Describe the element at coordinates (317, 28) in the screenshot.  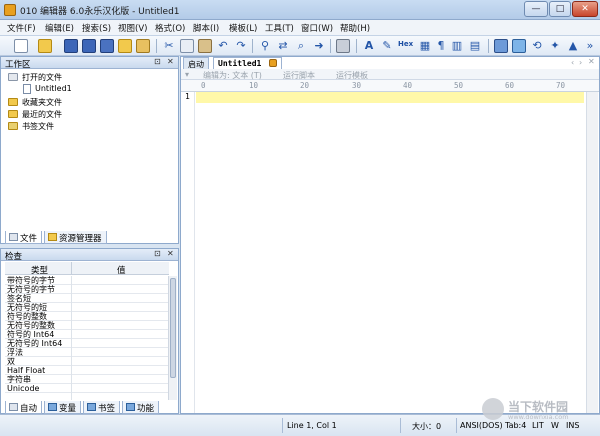
I see `menu-window: 窗口(W)` at that location.